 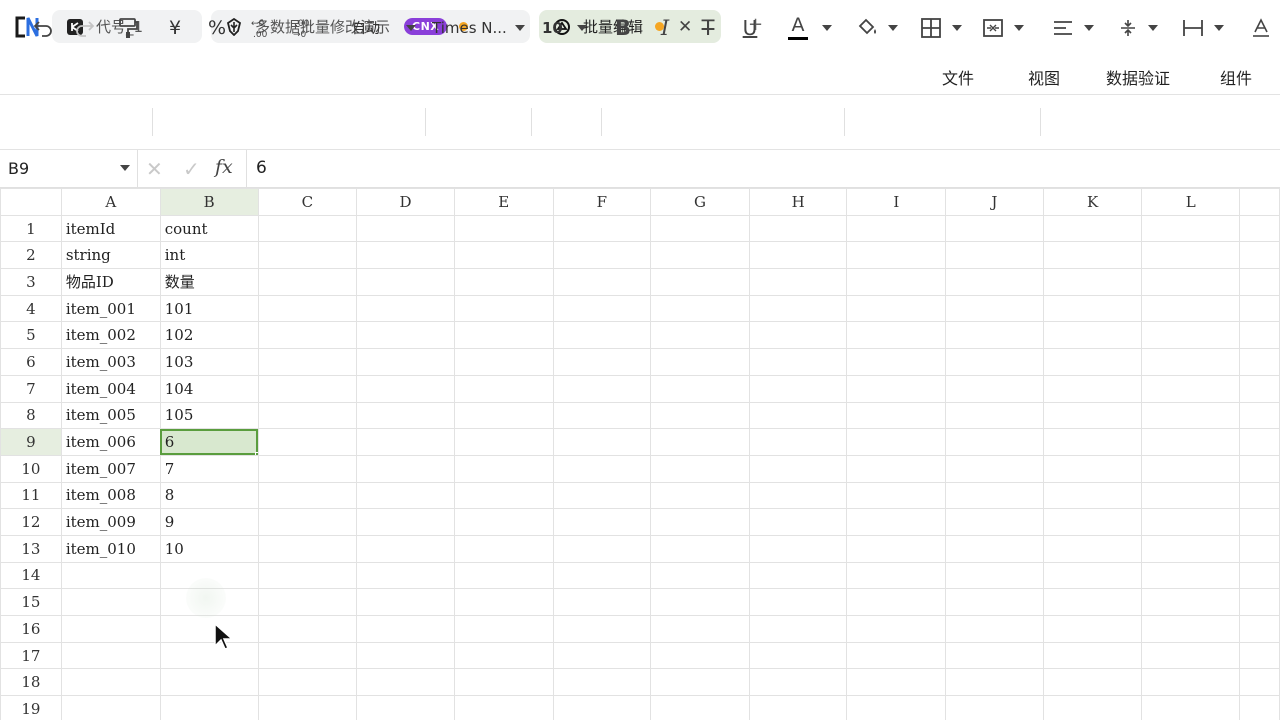 I want to click on increase-decimal-icon: .00 →0, so click(x=303, y=28).